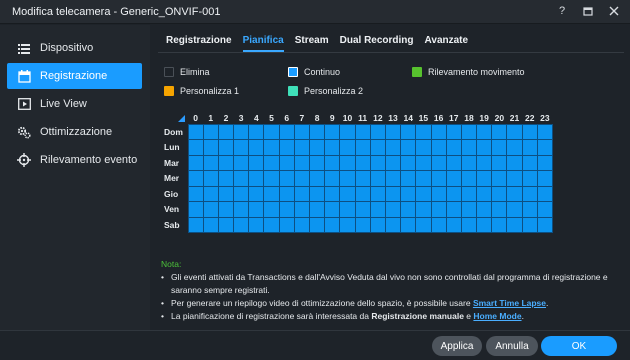 This screenshot has width=630, height=360. Describe the element at coordinates (392, 118) in the screenshot. I see `hour-label: 13` at that location.